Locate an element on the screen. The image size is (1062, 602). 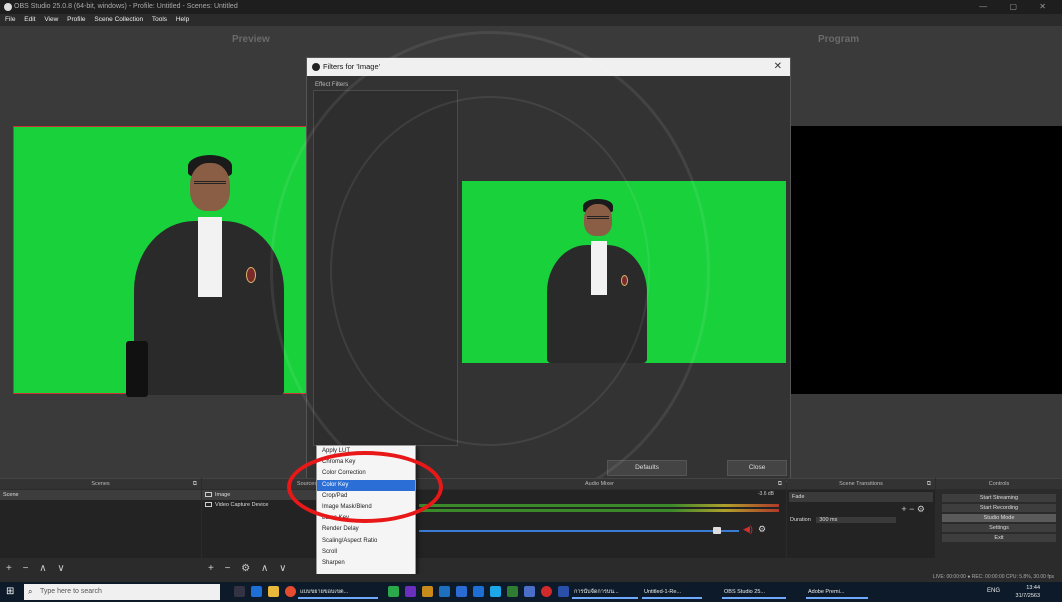
menu-tools: Tools is located at coordinates (159, 19).